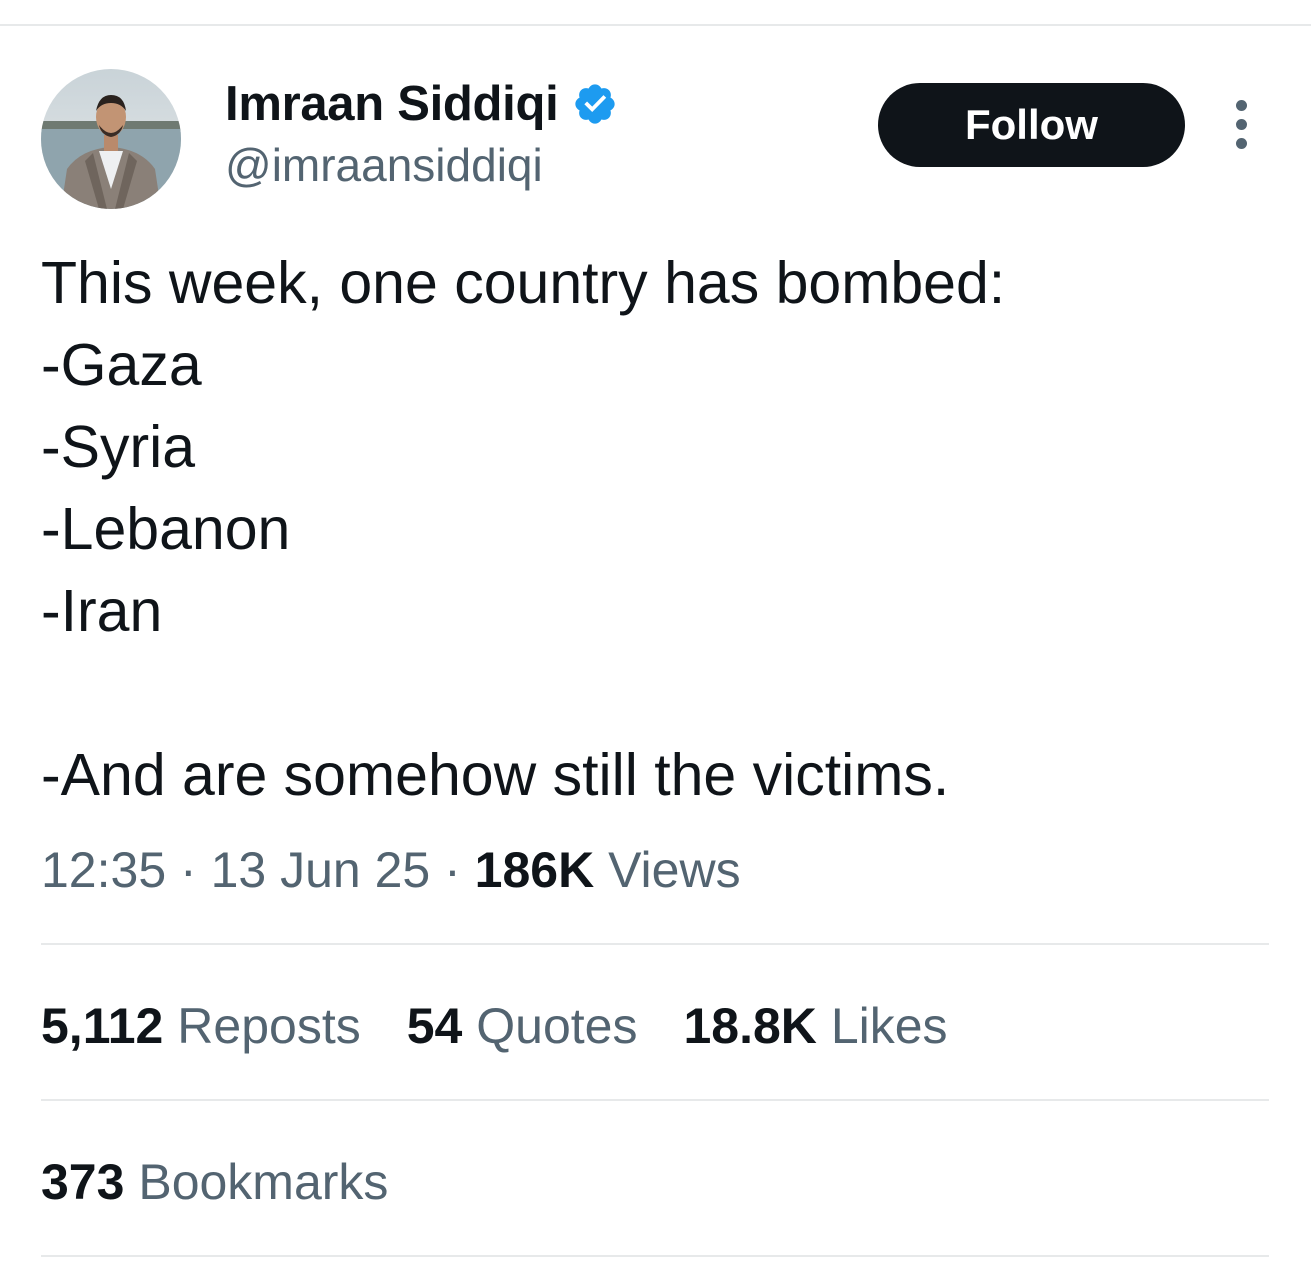 The height and width of the screenshot is (1266, 1311). What do you see at coordinates (102, 611) in the screenshot?
I see `tweet-line: -Iran` at bounding box center [102, 611].